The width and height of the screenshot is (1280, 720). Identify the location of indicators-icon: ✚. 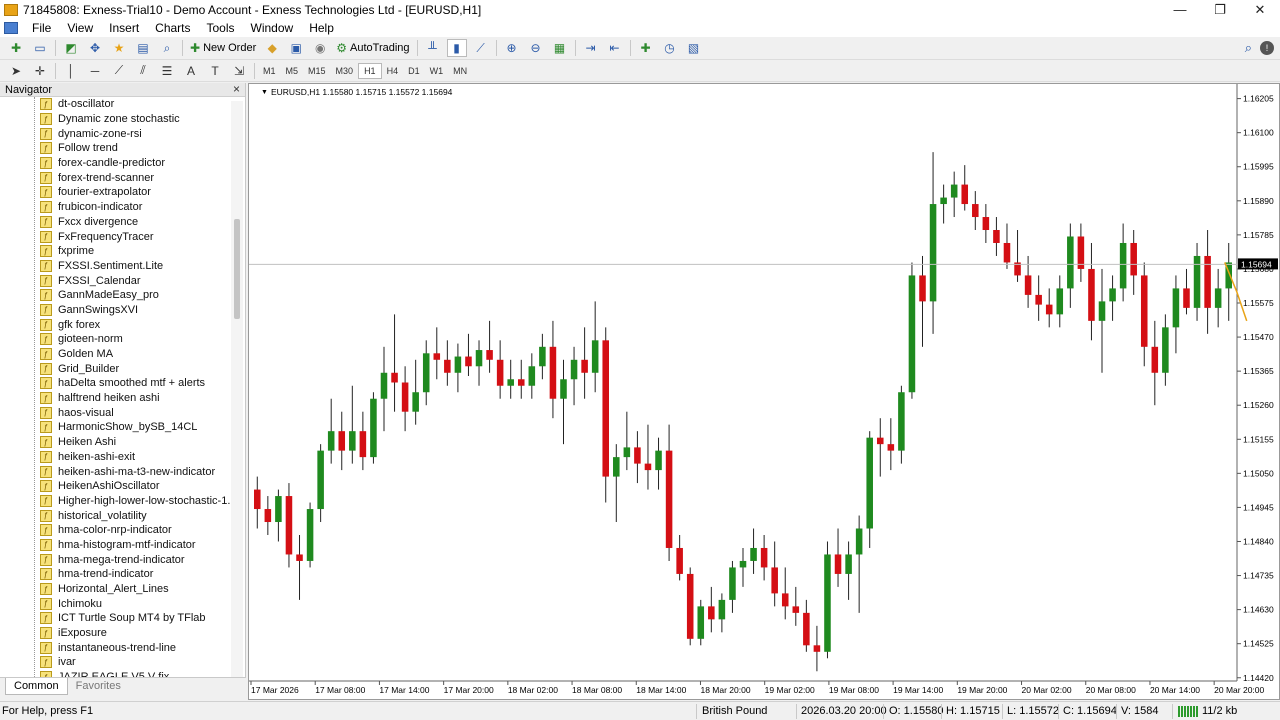
(646, 48).